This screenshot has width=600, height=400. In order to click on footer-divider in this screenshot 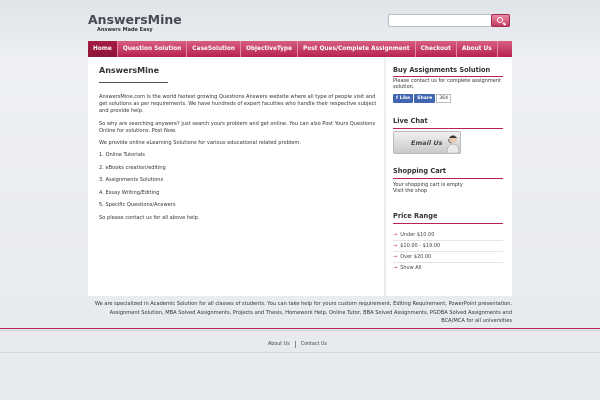, I will do `click(300, 328)`.